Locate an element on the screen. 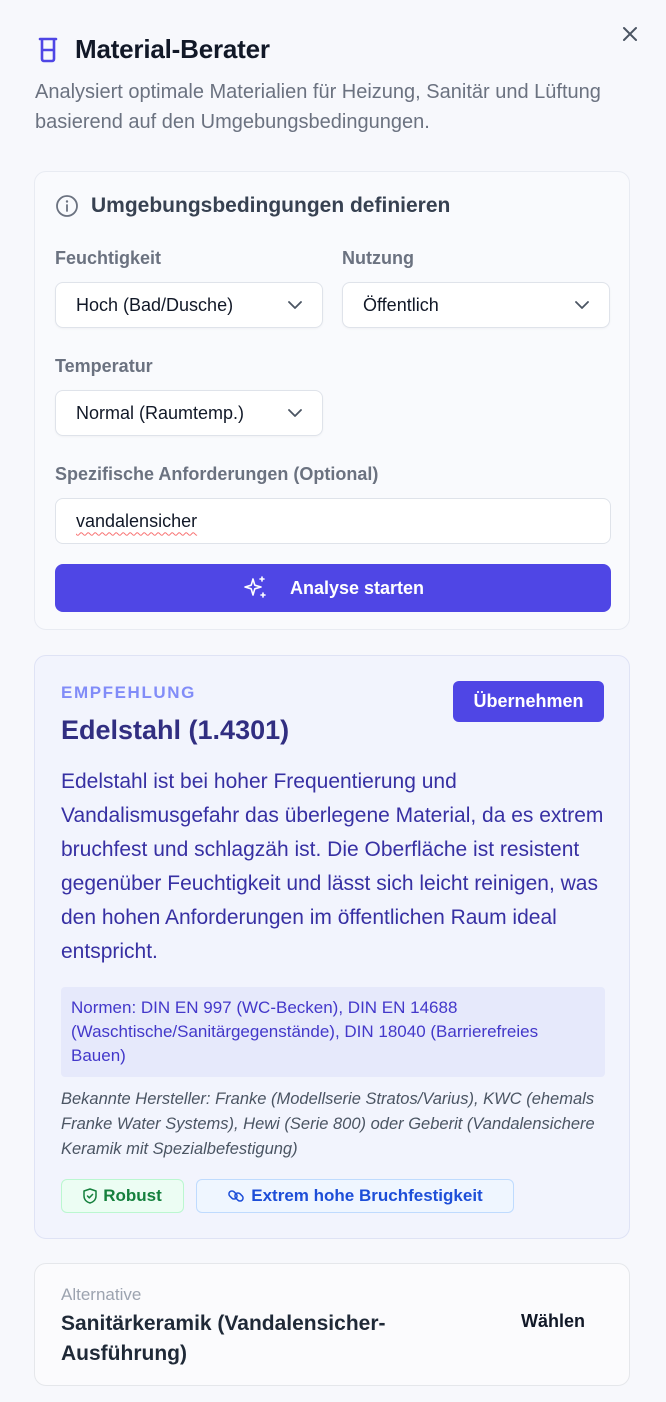 The width and height of the screenshot is (666, 1402). info-icon is located at coordinates (67, 206).